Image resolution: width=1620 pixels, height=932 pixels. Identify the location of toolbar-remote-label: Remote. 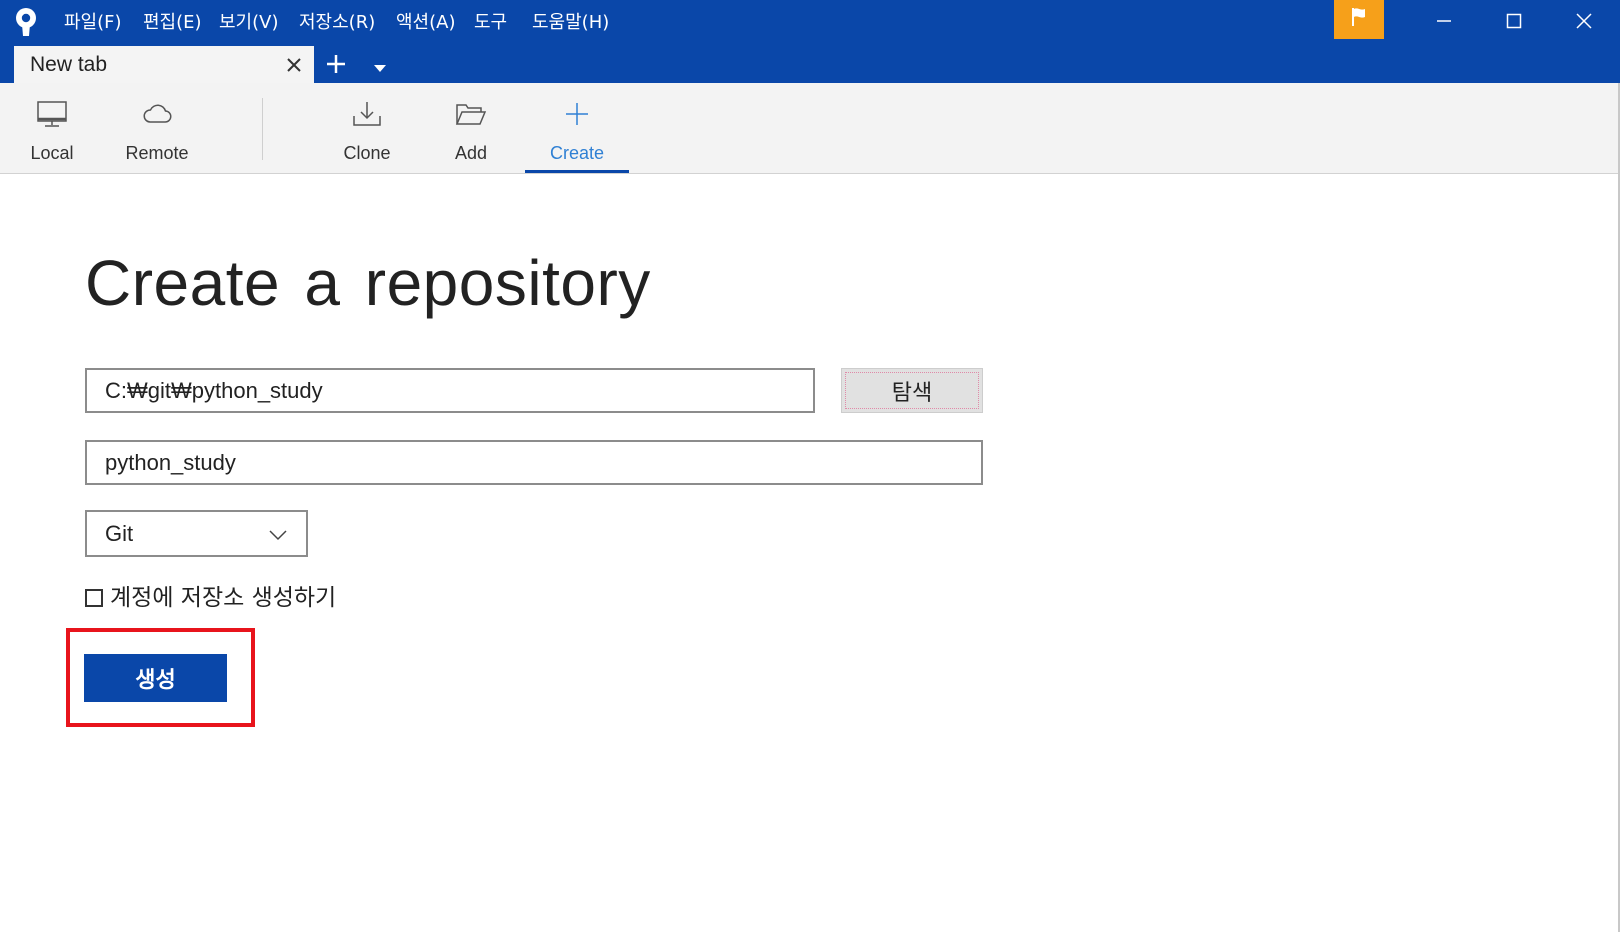
(157, 153).